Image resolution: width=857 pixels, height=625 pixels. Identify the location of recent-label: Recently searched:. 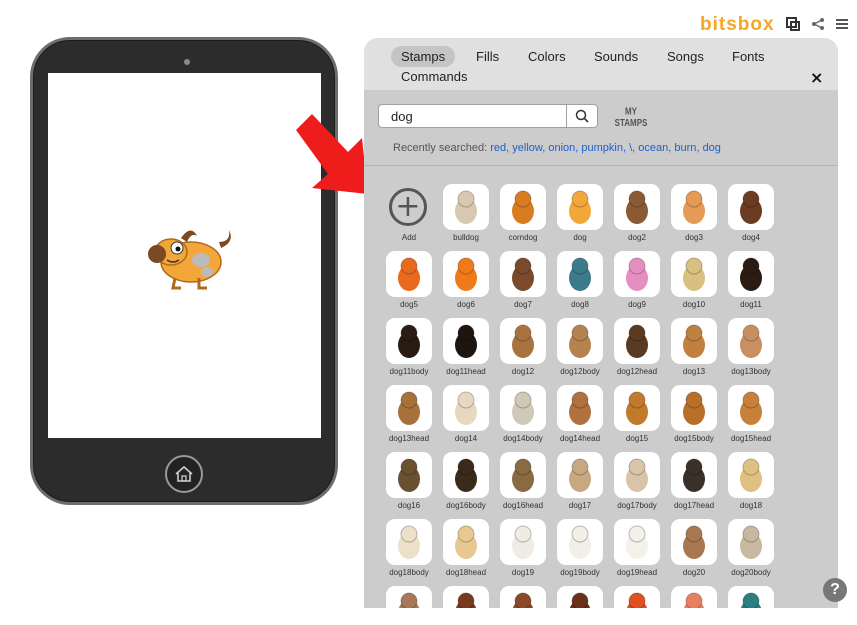
(440, 148).